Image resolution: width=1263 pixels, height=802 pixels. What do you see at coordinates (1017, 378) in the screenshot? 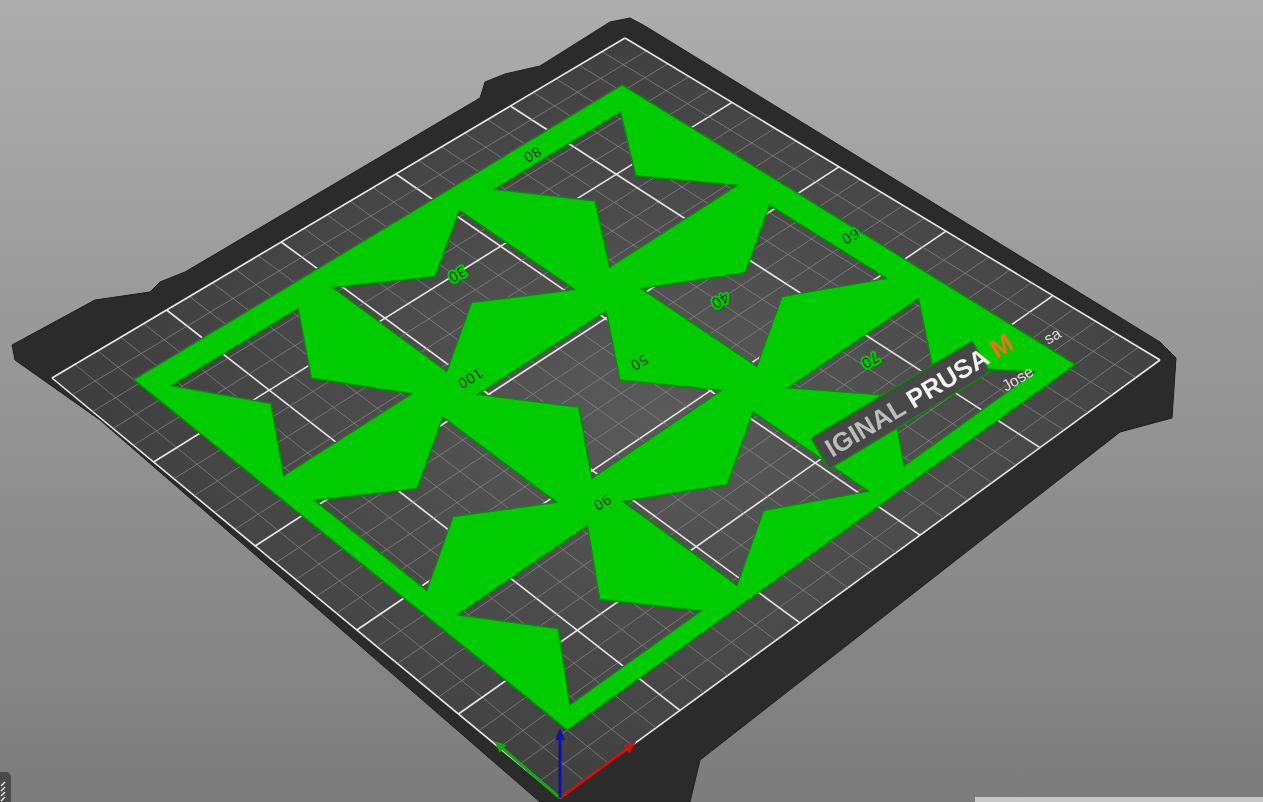
I see `bed-signature: Jose` at bounding box center [1017, 378].